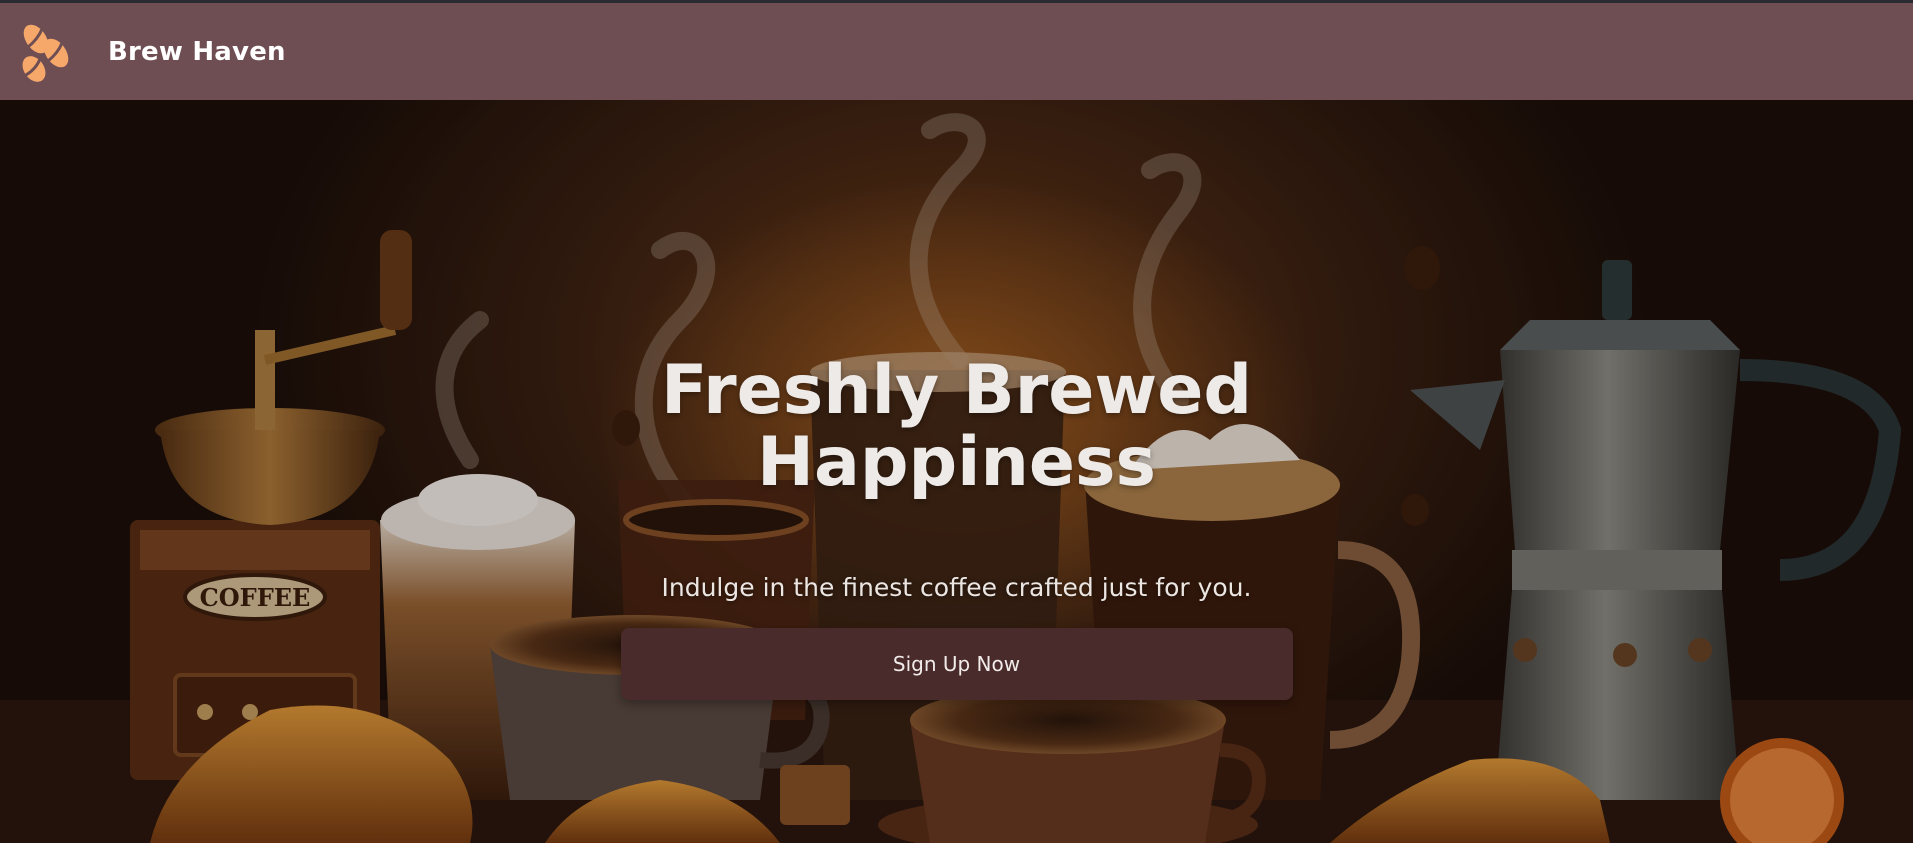  Describe the element at coordinates (956, 663) in the screenshot. I see `sign-up-button: Sign Up Now` at that location.